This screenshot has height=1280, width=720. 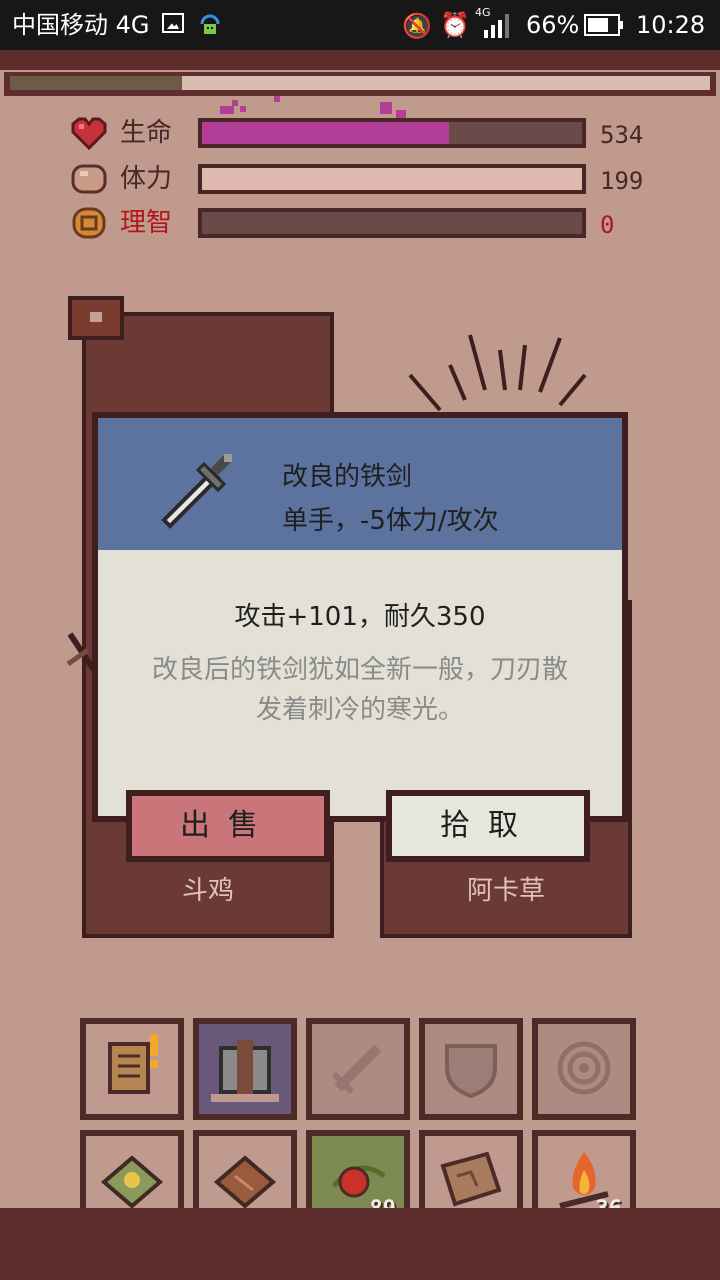 I want to click on stamina-icon, so click(x=89, y=179).